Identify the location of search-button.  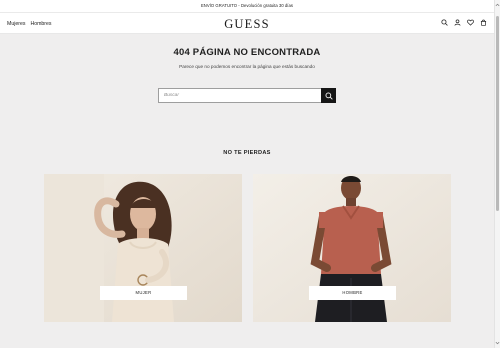
(328, 95).